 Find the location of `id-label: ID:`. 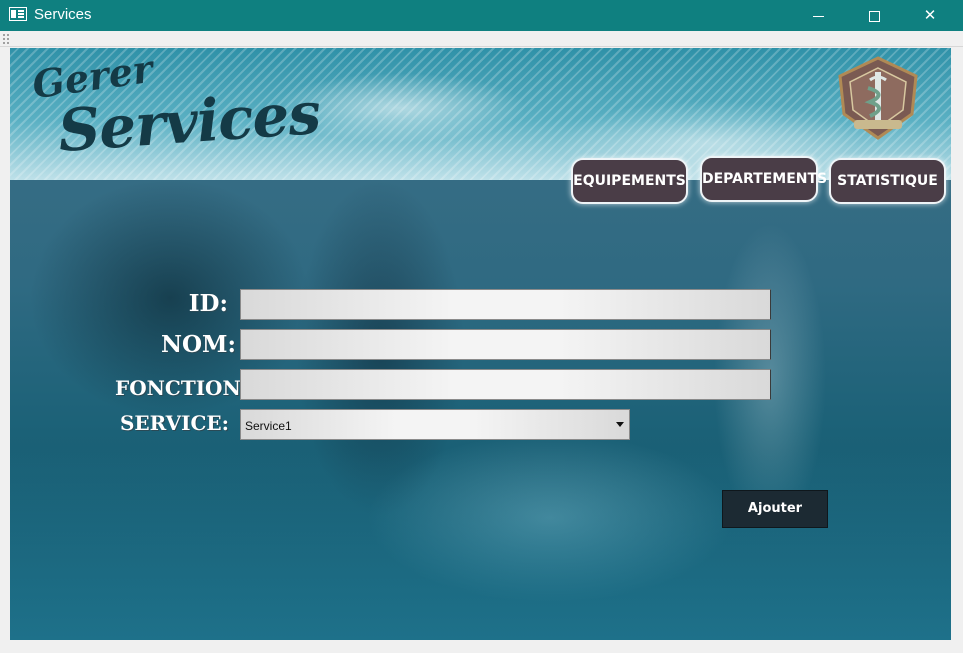

id-label: ID: is located at coordinates (208, 303).